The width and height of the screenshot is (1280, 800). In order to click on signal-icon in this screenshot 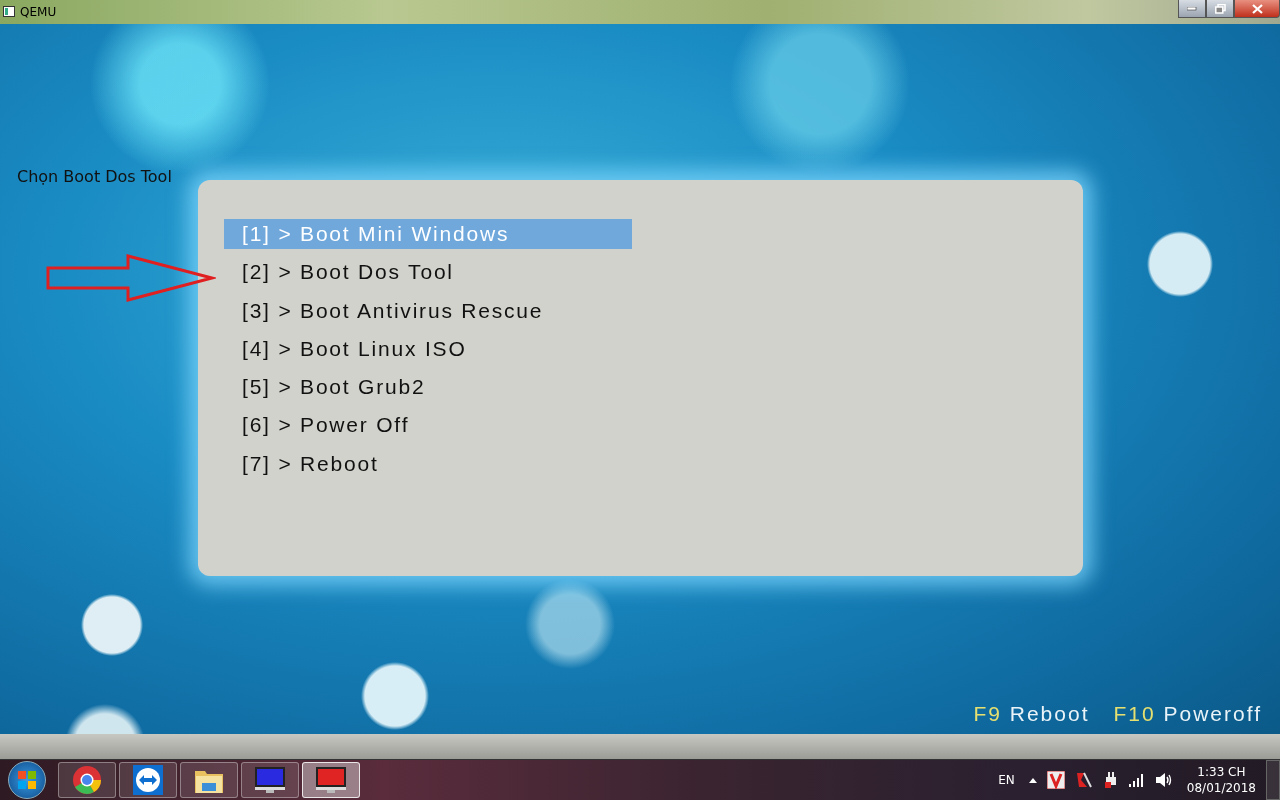, I will do `click(1136, 780)`.